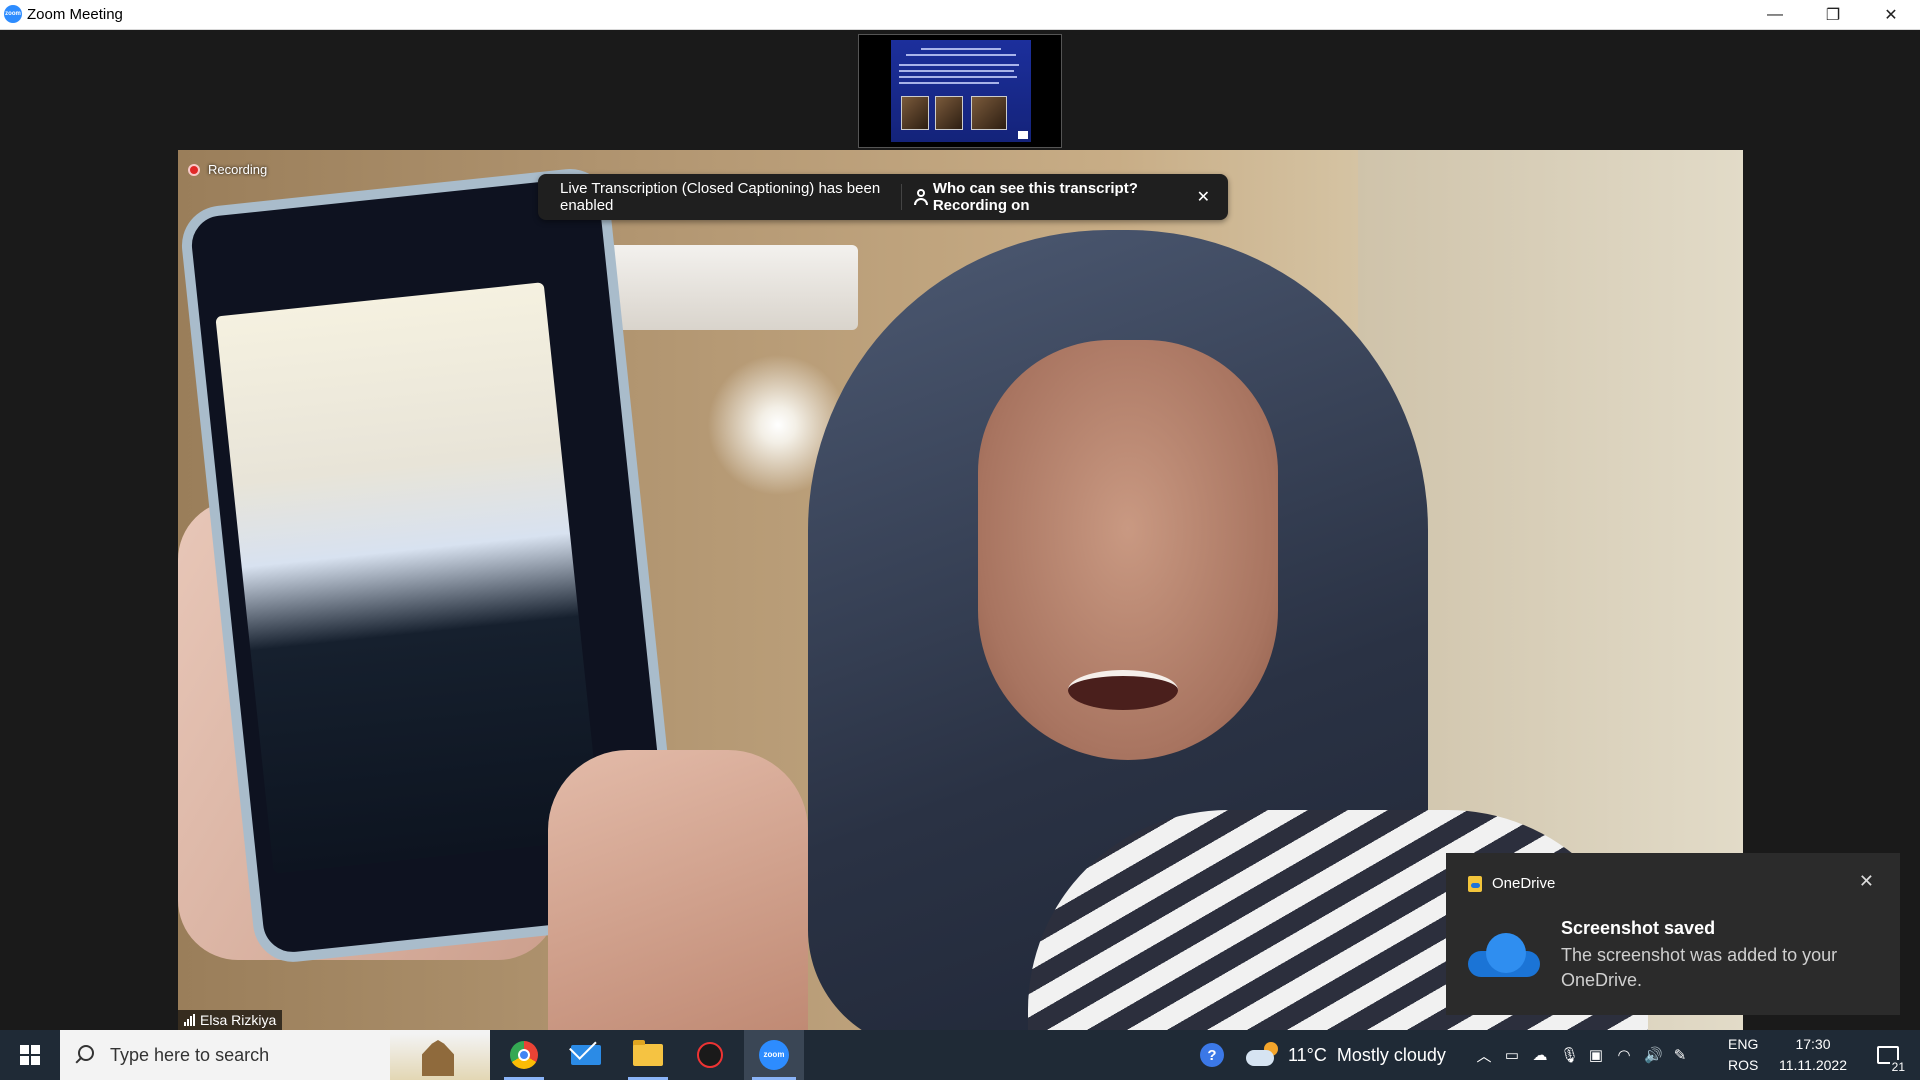 This screenshot has height=1080, width=1920. Describe the element at coordinates (1582, 1055) in the screenshot. I see `system-tray: ︿ ▭ ☁ 🎙 ▣ ◠ 🔊 ✎` at that location.